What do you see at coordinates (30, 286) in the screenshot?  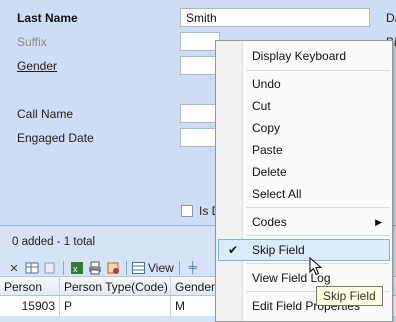 I see `column-header-person: Person` at bounding box center [30, 286].